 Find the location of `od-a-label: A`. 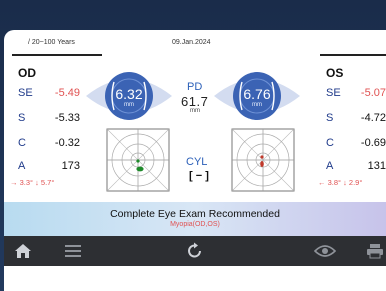

od-a-label: A is located at coordinates (22, 166).